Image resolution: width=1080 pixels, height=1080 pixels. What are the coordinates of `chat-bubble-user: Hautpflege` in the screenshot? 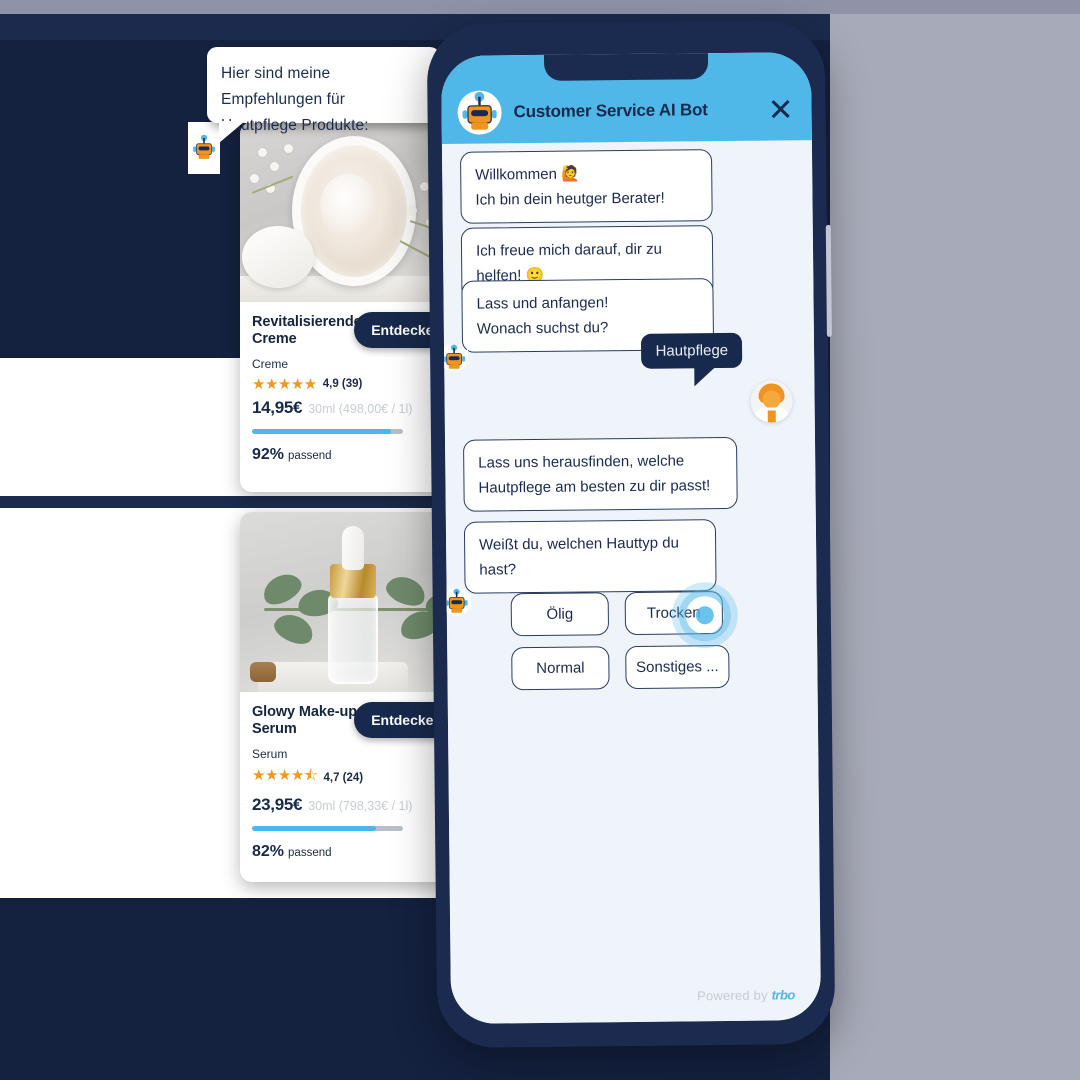 It's located at (692, 350).